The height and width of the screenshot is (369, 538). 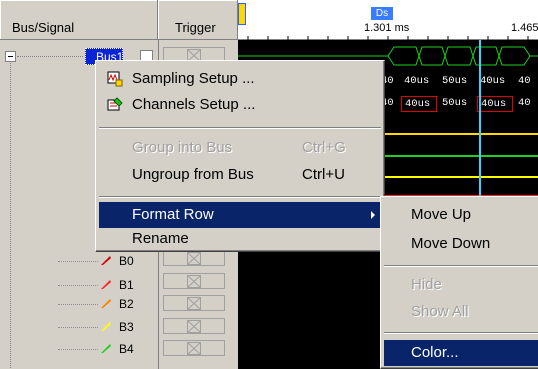 I want to click on menu-item-label: Group into Bus, so click(x=182, y=147).